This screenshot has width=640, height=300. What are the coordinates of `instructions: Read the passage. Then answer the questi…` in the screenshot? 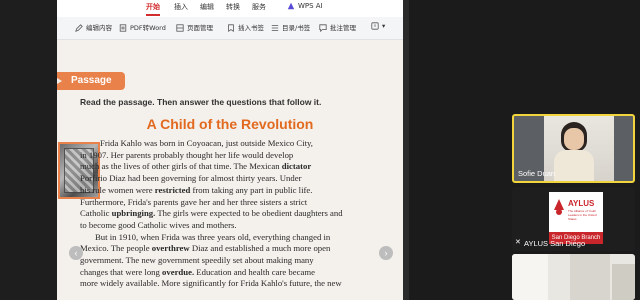 It's located at (201, 102).